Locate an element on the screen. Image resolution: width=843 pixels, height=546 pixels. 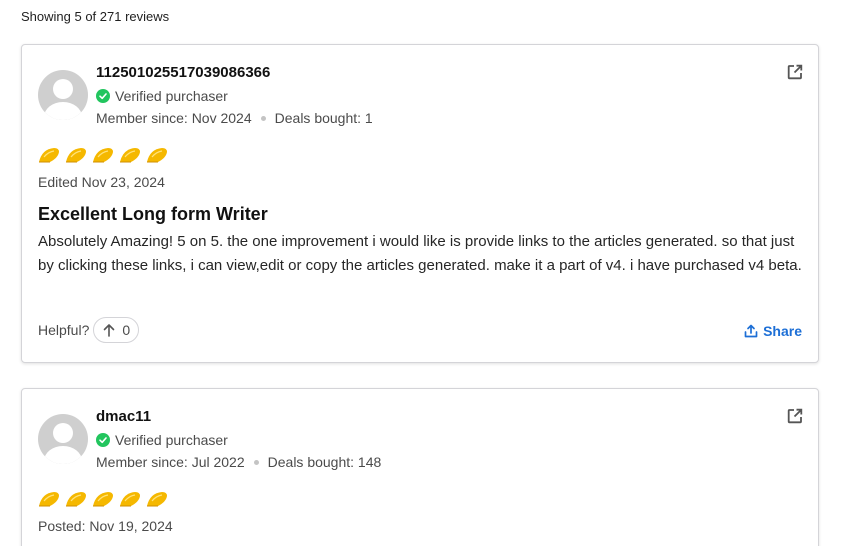
reviewer-name: 112501025517039086366 is located at coordinates (183, 72).